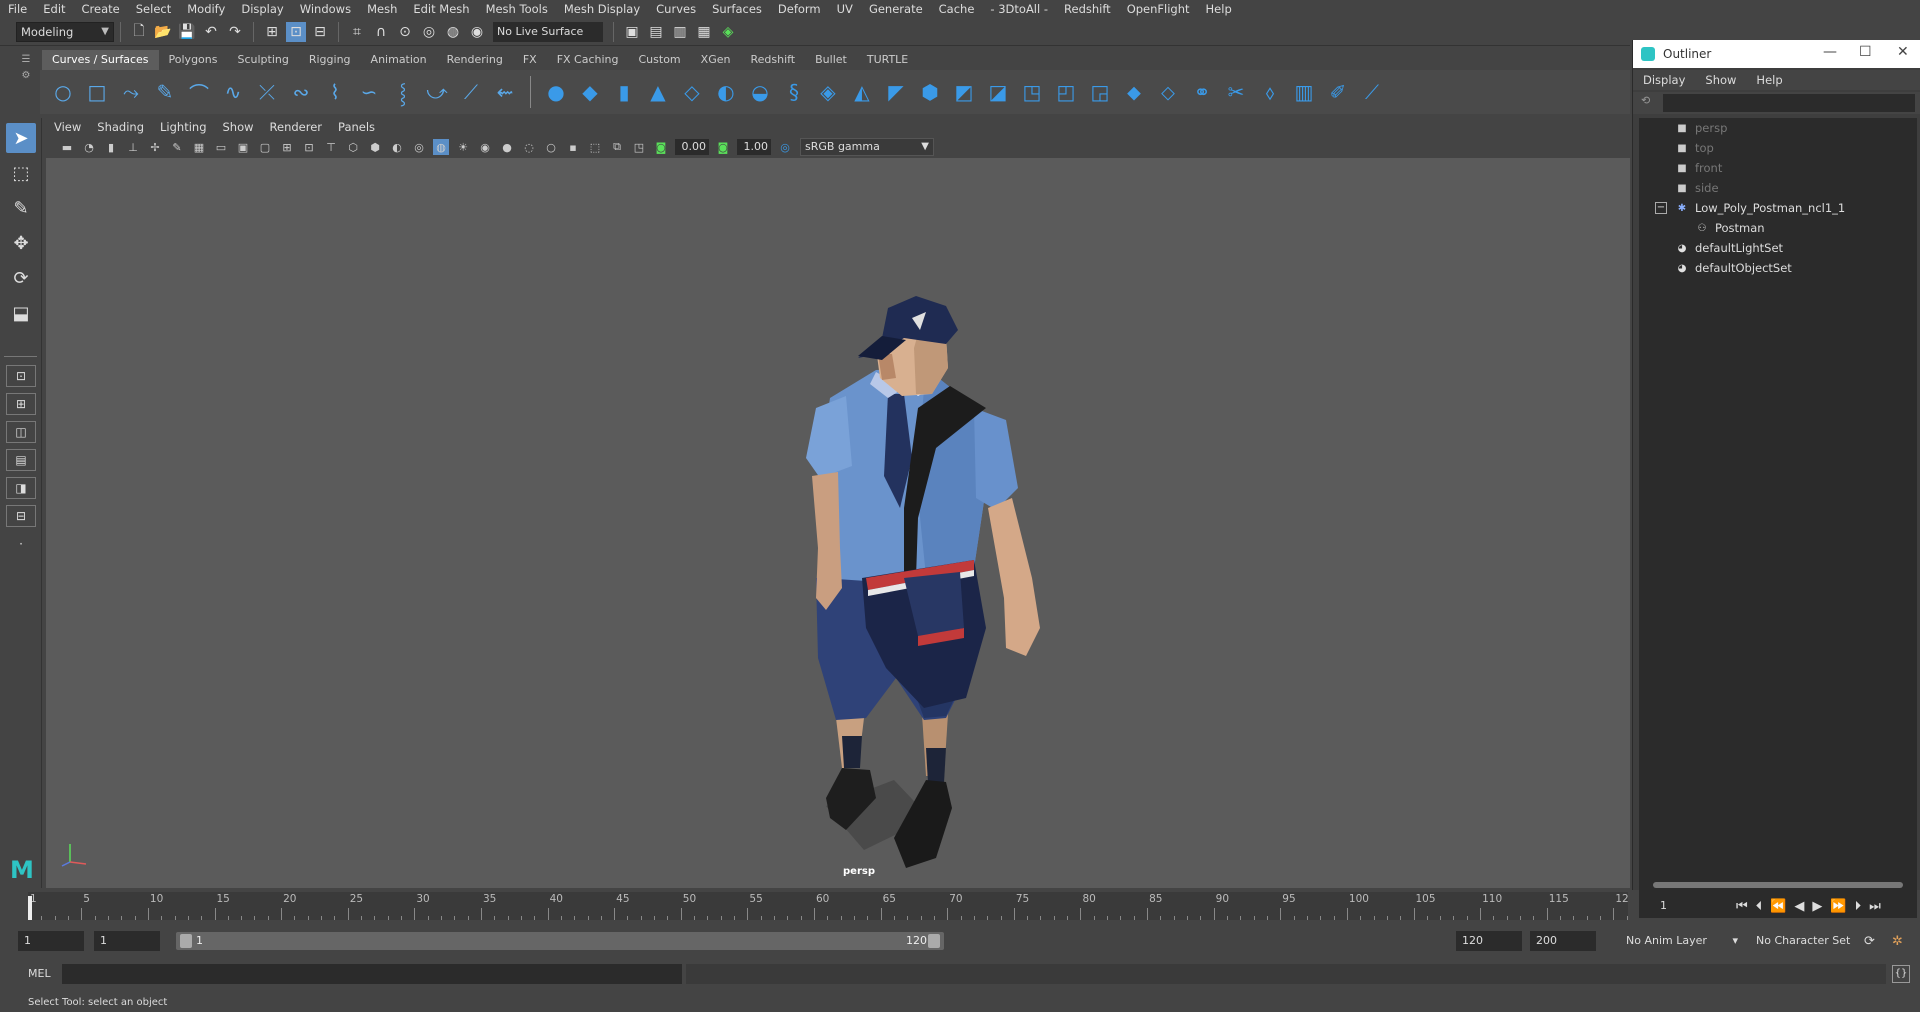 The height and width of the screenshot is (1012, 1920). I want to click on nurbs-plane-icon: ◇, so click(692, 92).